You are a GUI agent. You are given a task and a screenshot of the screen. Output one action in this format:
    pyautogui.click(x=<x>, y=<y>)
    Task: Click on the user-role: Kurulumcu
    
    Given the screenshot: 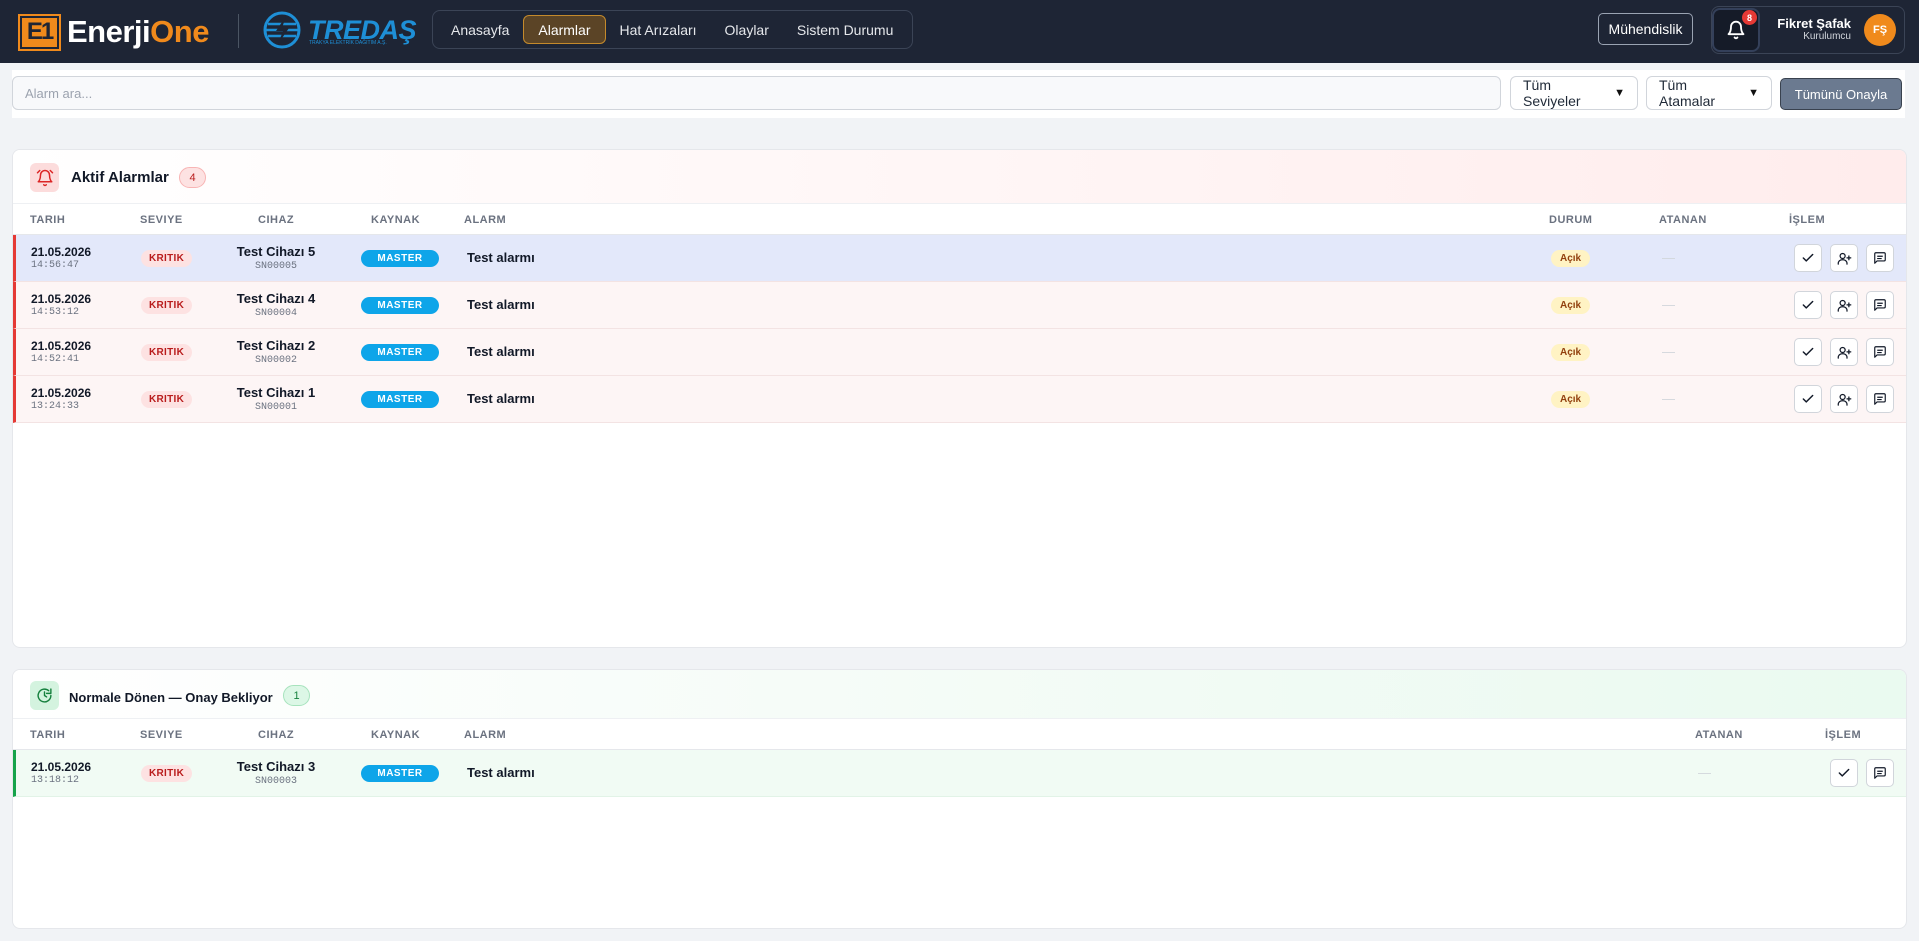 What is the action you would take?
    pyautogui.click(x=1827, y=36)
    